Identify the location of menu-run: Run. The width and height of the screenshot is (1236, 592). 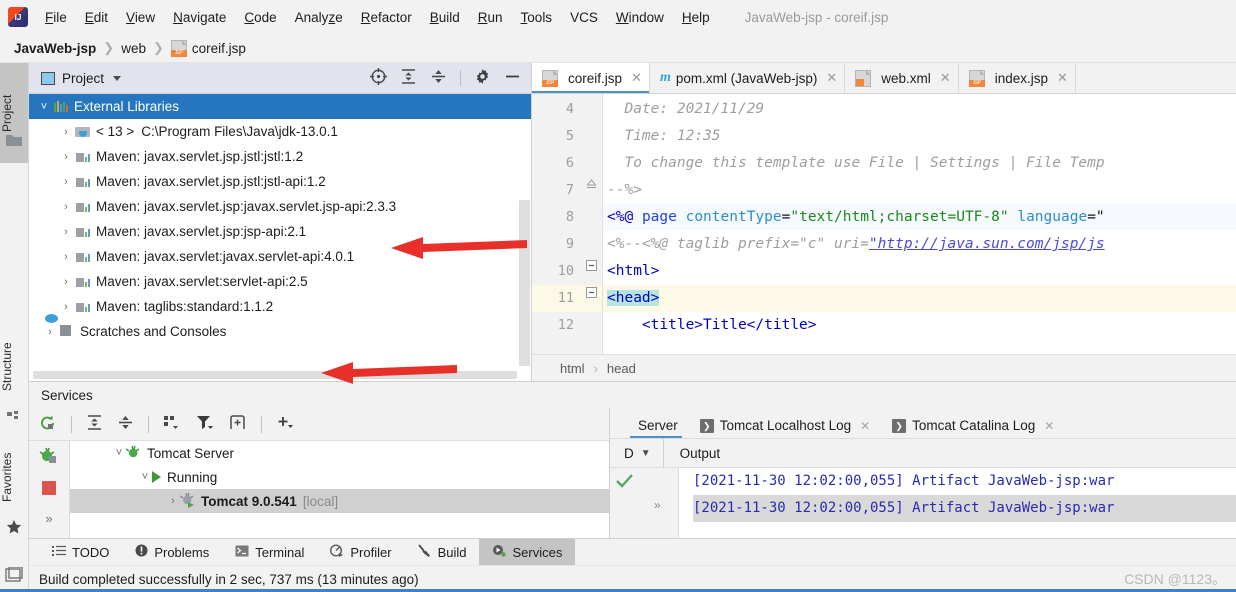
(490, 17).